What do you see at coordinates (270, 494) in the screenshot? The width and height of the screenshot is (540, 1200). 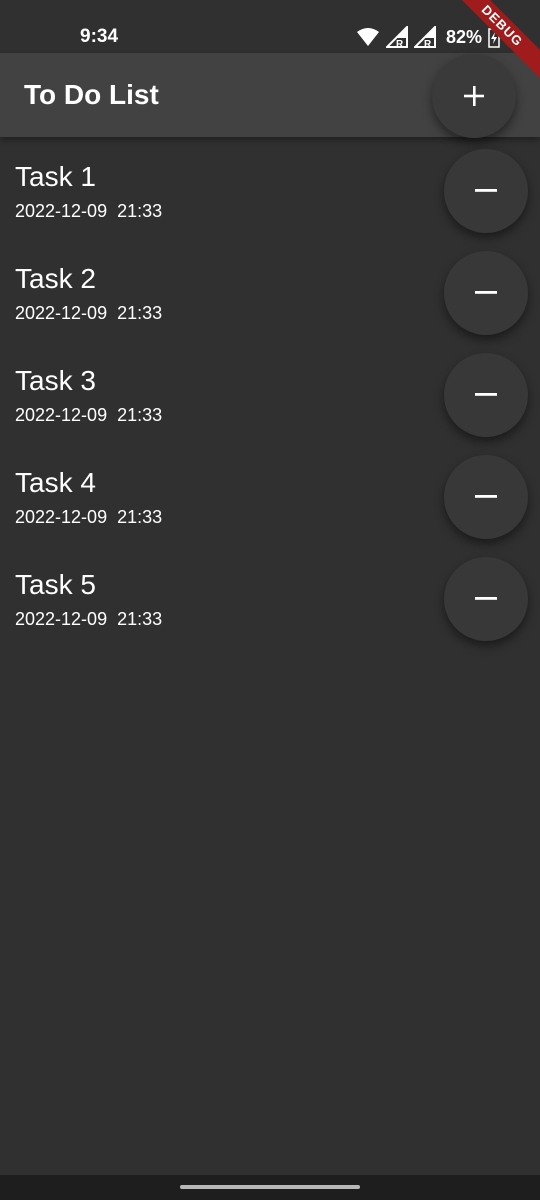 I see `task-item: Task 4 2022-12-09 21:33` at bounding box center [270, 494].